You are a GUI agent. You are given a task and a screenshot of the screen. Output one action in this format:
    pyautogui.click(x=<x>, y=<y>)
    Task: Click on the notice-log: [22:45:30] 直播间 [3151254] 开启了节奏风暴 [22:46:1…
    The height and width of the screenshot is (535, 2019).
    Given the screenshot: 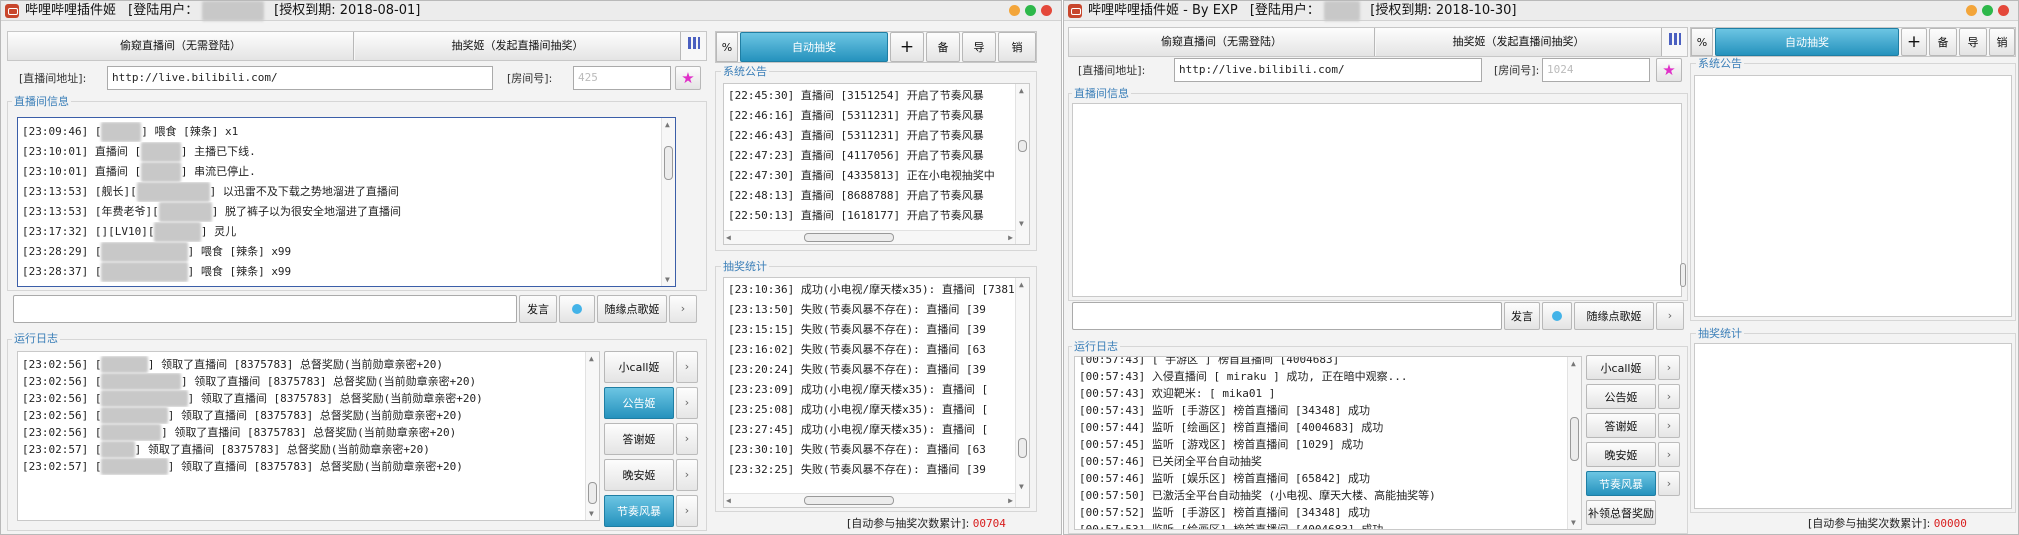 What is the action you would take?
    pyautogui.click(x=876, y=164)
    